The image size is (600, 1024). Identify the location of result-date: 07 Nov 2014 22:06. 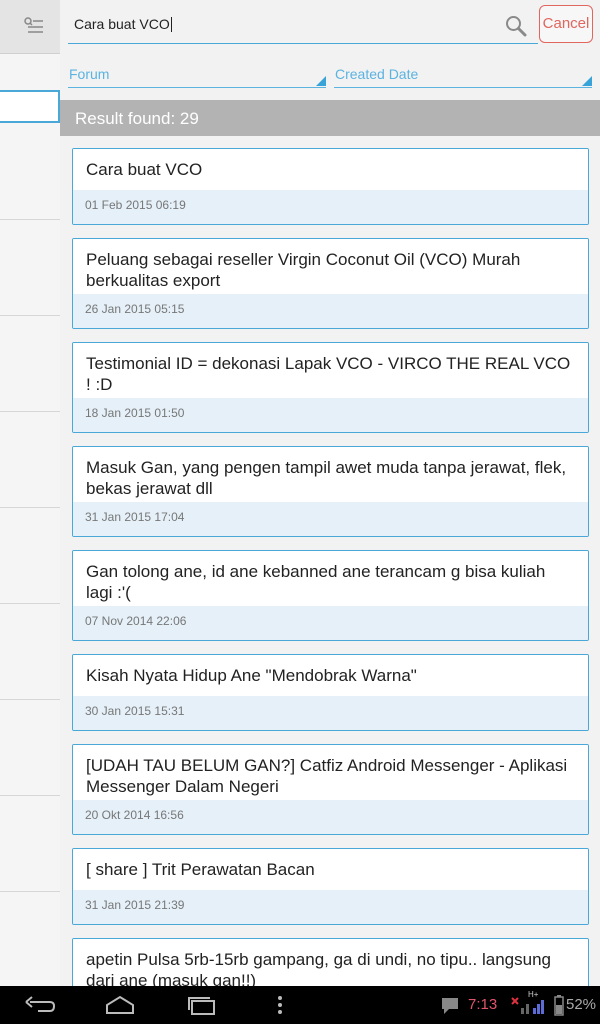
(330, 623).